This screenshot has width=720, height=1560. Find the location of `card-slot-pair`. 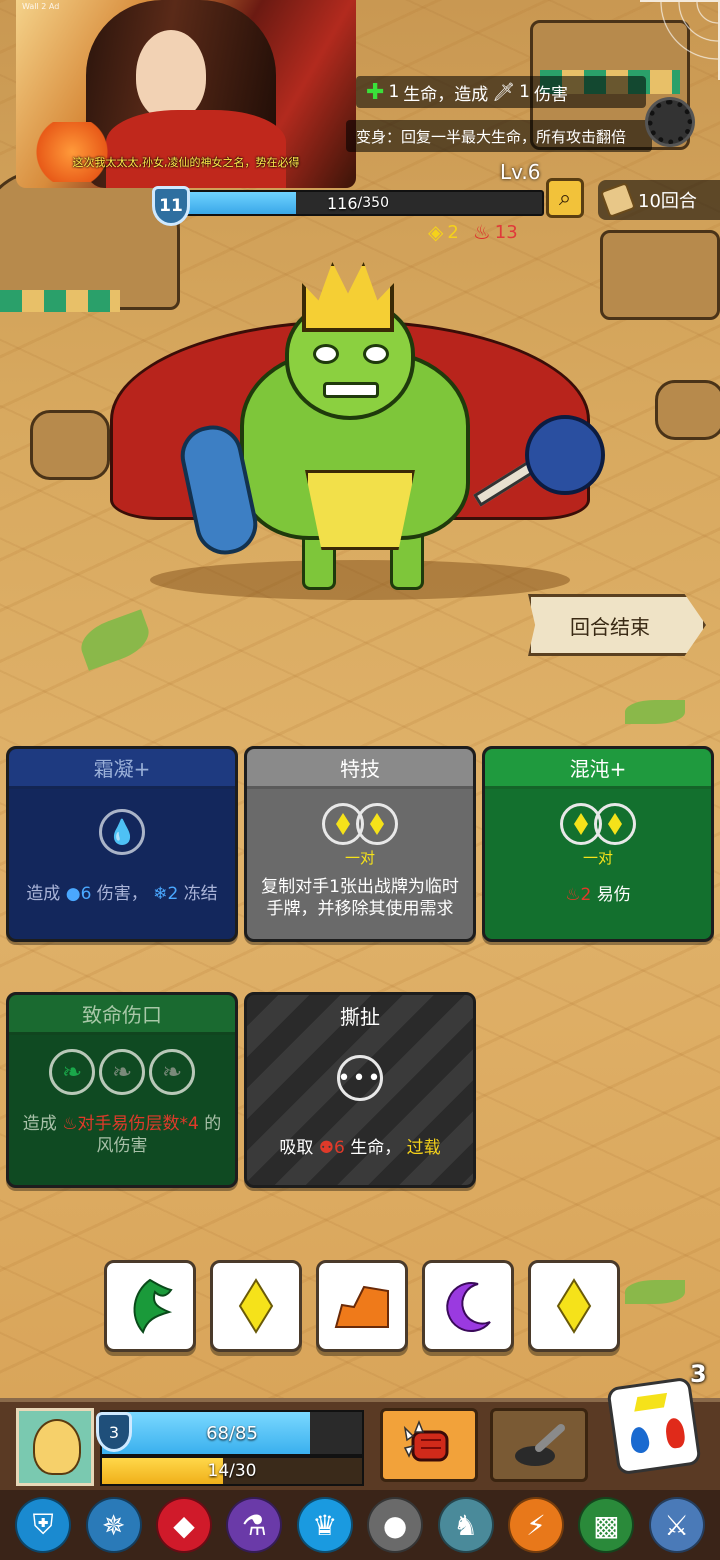

card-slot-pair is located at coordinates (360, 824).